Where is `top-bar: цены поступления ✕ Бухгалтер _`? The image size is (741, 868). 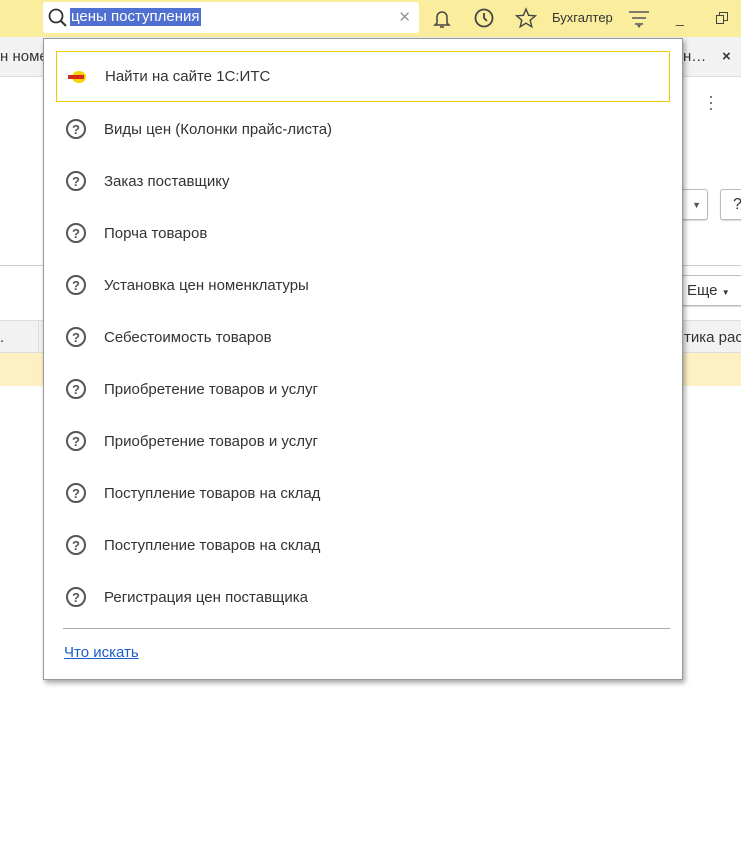
top-bar: цены поступления ✕ Бухгалтер _ is located at coordinates (370, 18).